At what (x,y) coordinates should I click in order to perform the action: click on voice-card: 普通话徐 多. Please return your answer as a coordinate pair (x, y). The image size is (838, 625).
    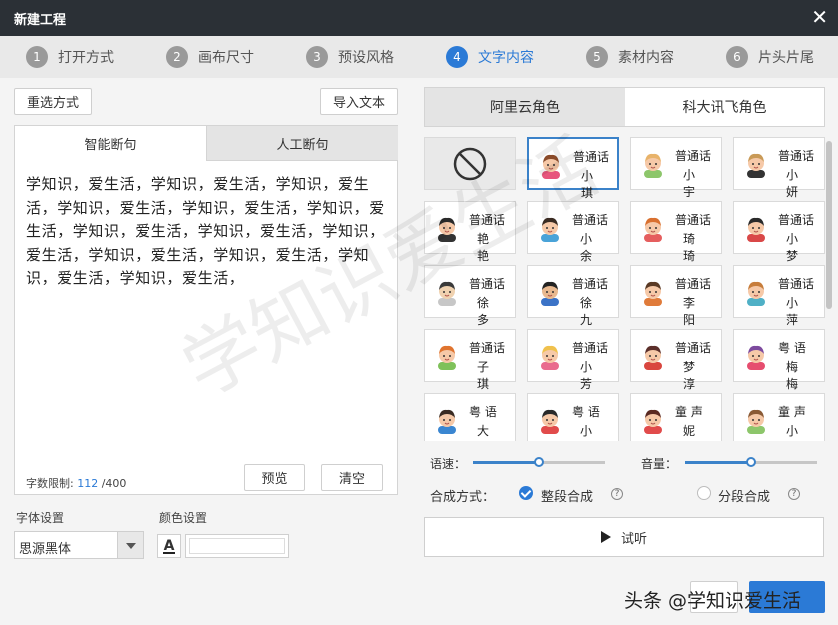
    Looking at the image, I should click on (470, 296).